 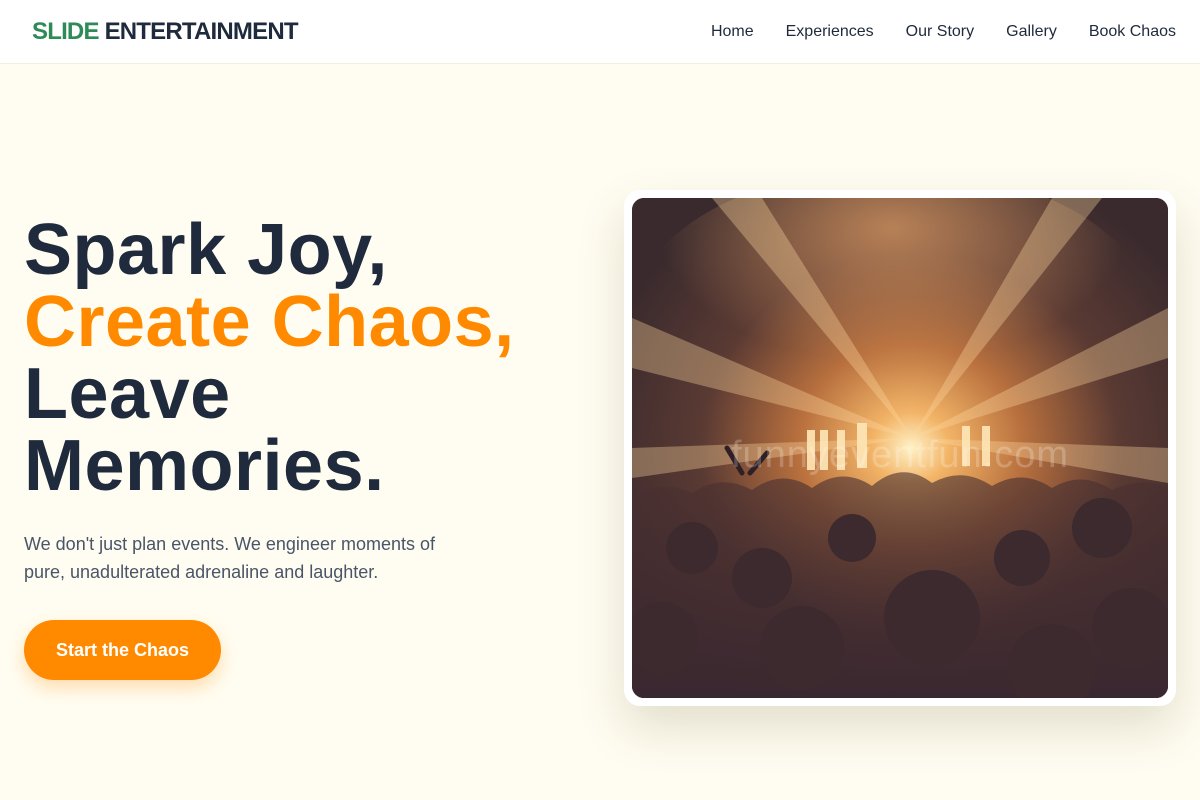 I want to click on headline-line-3: Leave, so click(x=127, y=394).